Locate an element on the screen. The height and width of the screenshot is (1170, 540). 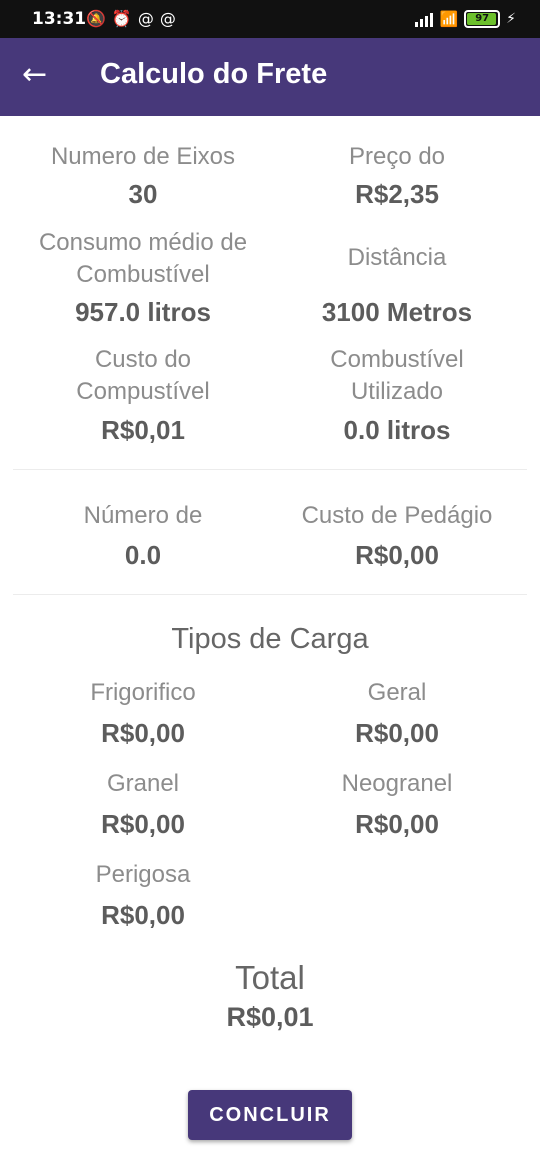
status-notification-icons: 🔕⏰@@ is located at coordinates (134, 18).